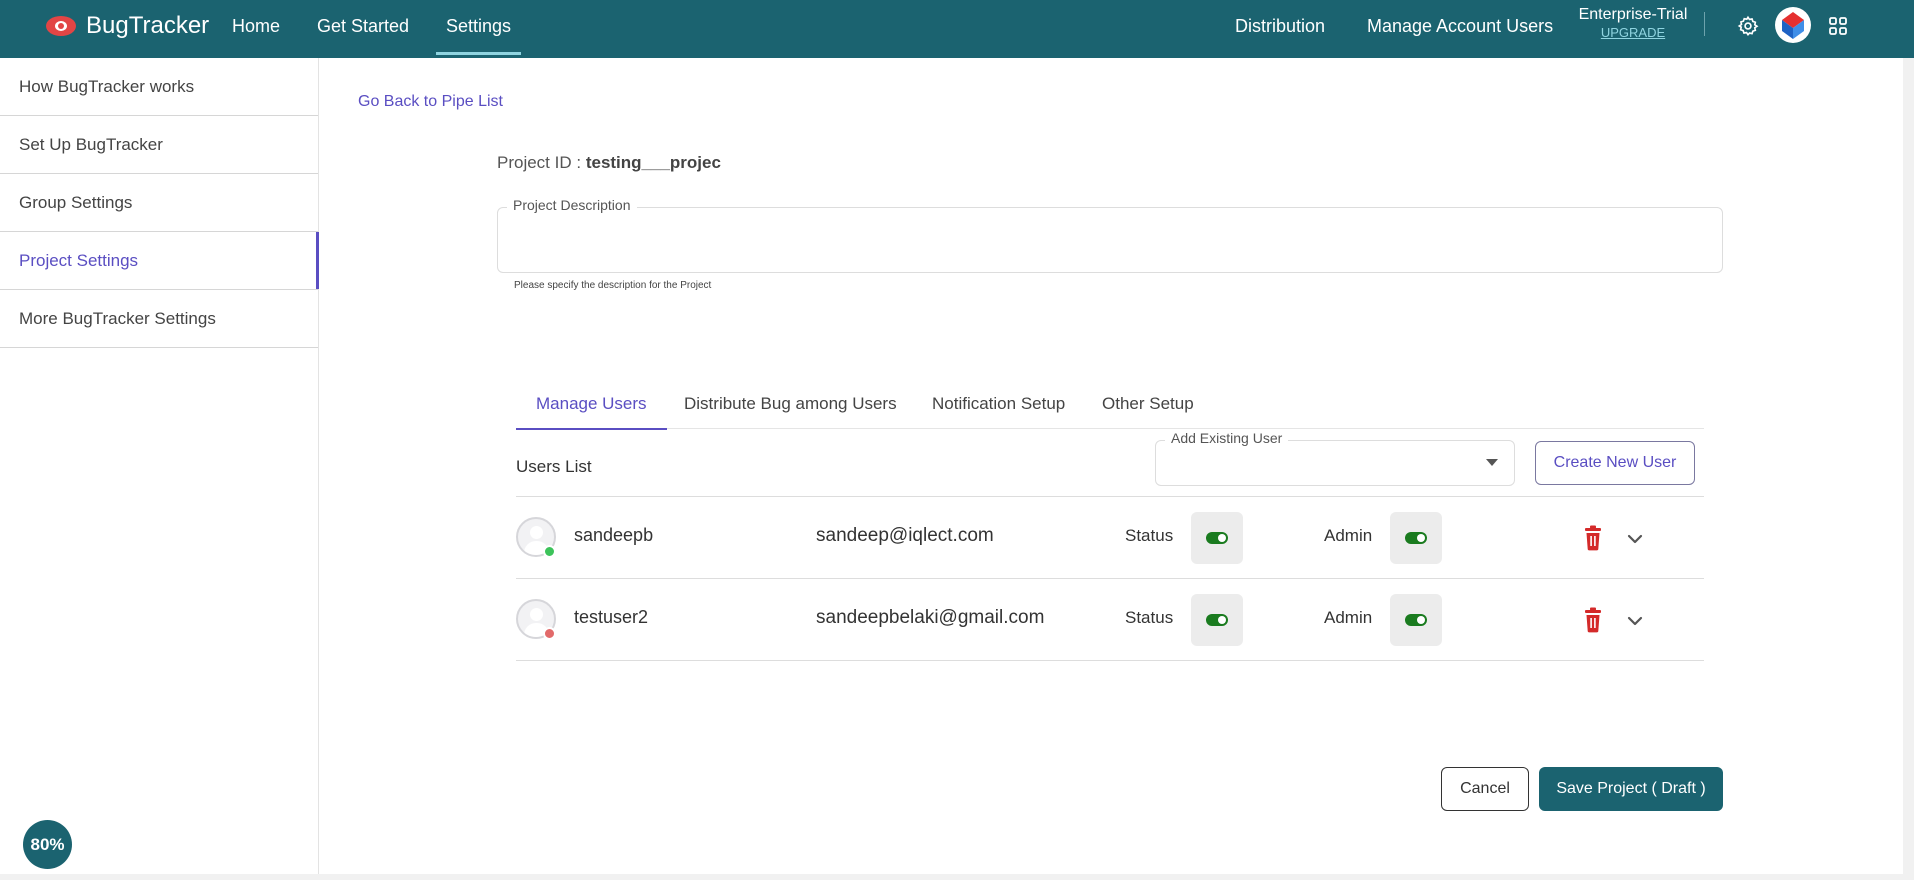 This screenshot has width=1914, height=880. Describe the element at coordinates (159, 203) in the screenshot. I see `sidebar-item-group-settings: Group Settings` at that location.